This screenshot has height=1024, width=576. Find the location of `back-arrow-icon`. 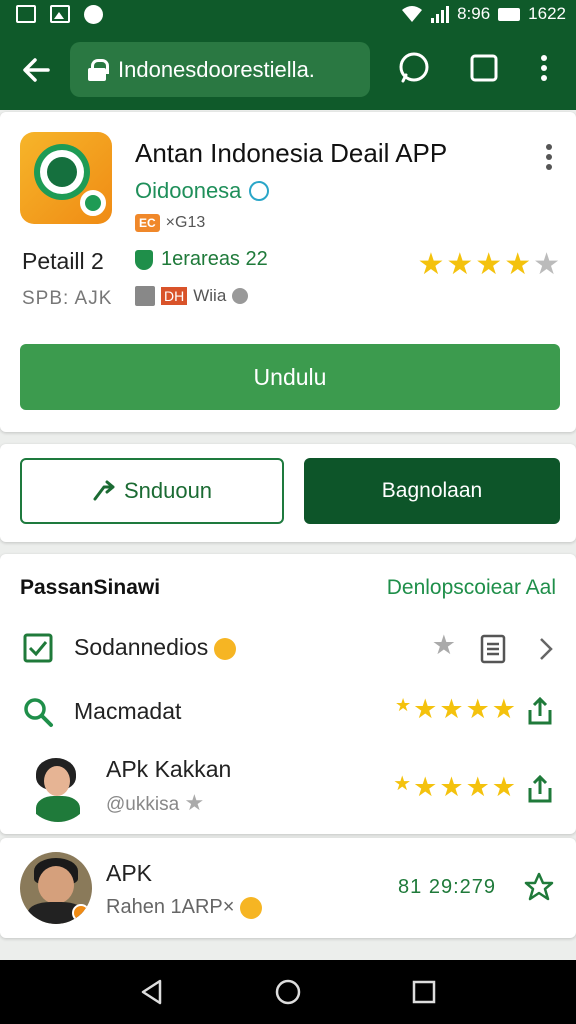

back-arrow-icon is located at coordinates (36, 70).